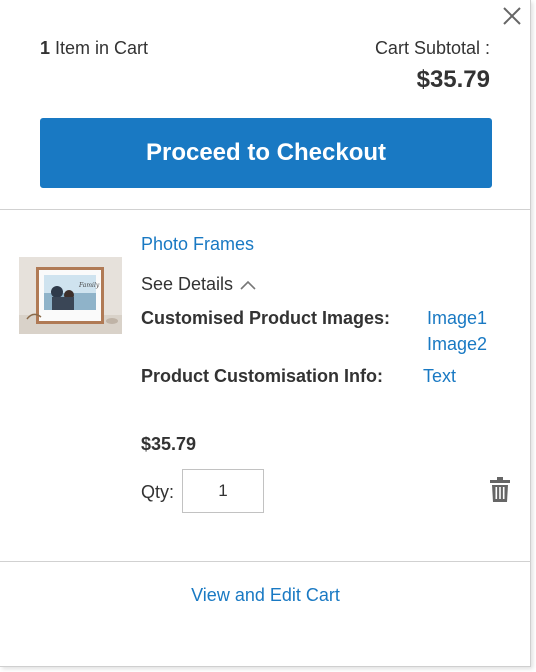 The height and width of the screenshot is (672, 536). I want to click on items-count-label: Item in Cart, so click(102, 48).